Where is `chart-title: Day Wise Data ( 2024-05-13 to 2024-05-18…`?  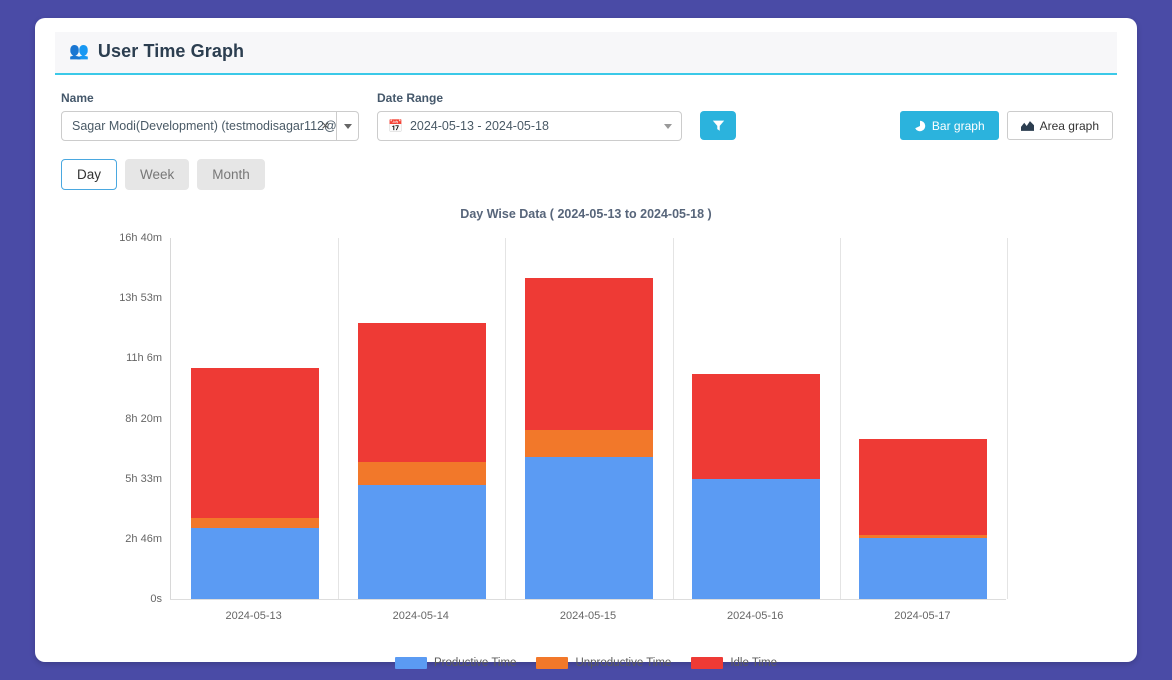
chart-title: Day Wise Data ( 2024-05-13 to 2024-05-18… is located at coordinates (586, 214).